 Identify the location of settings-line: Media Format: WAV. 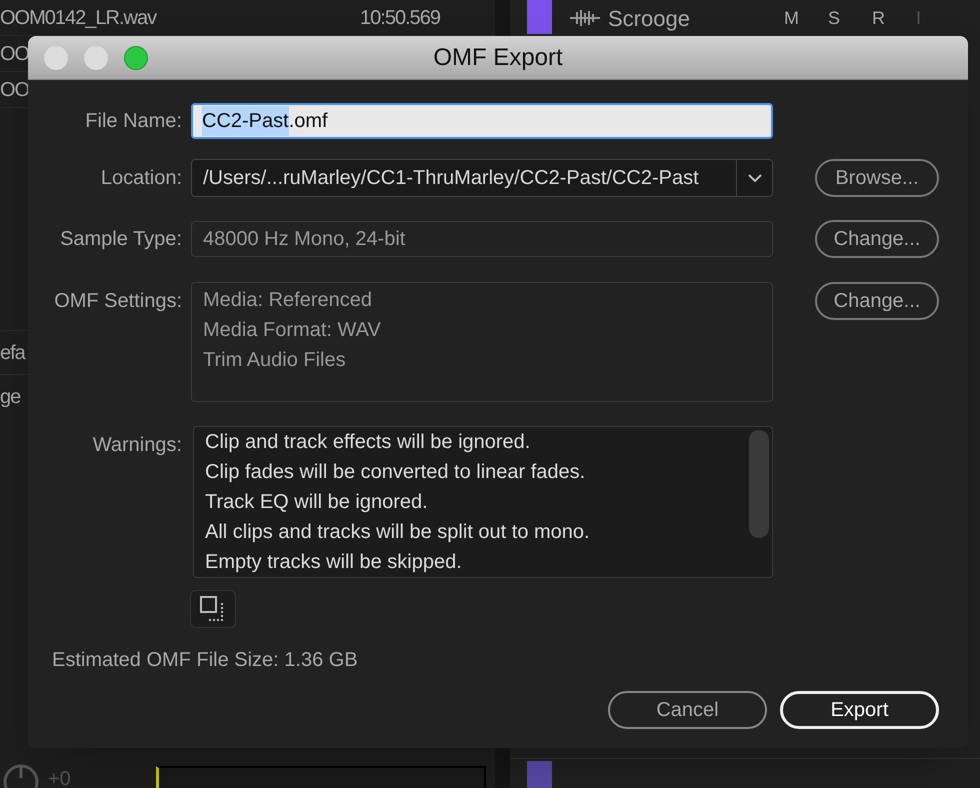
(292, 330).